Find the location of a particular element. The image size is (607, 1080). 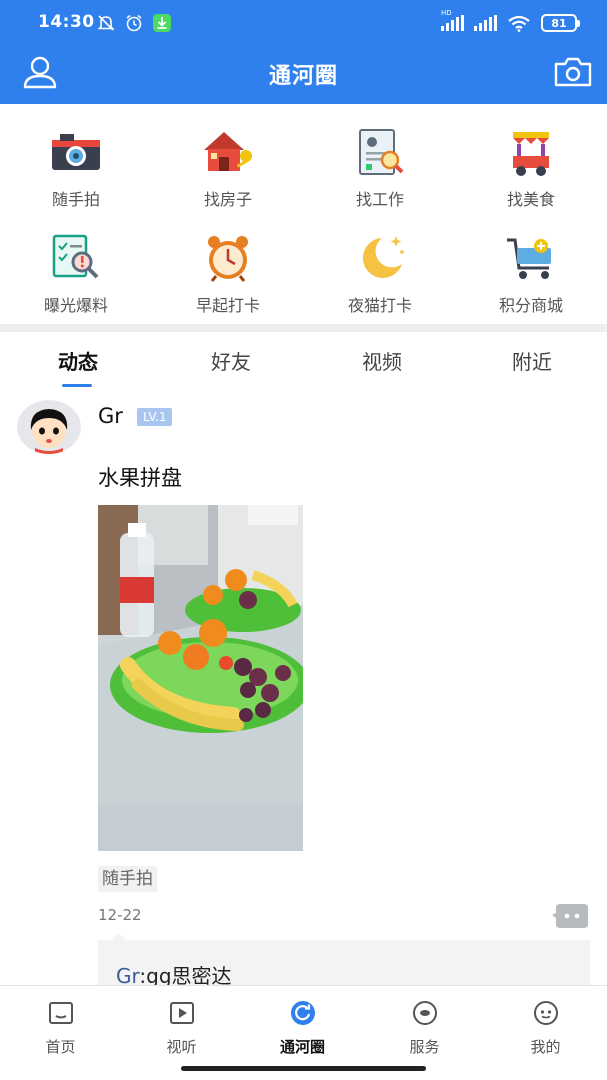

tab-dynamic: 动态 is located at coordinates (78, 360).